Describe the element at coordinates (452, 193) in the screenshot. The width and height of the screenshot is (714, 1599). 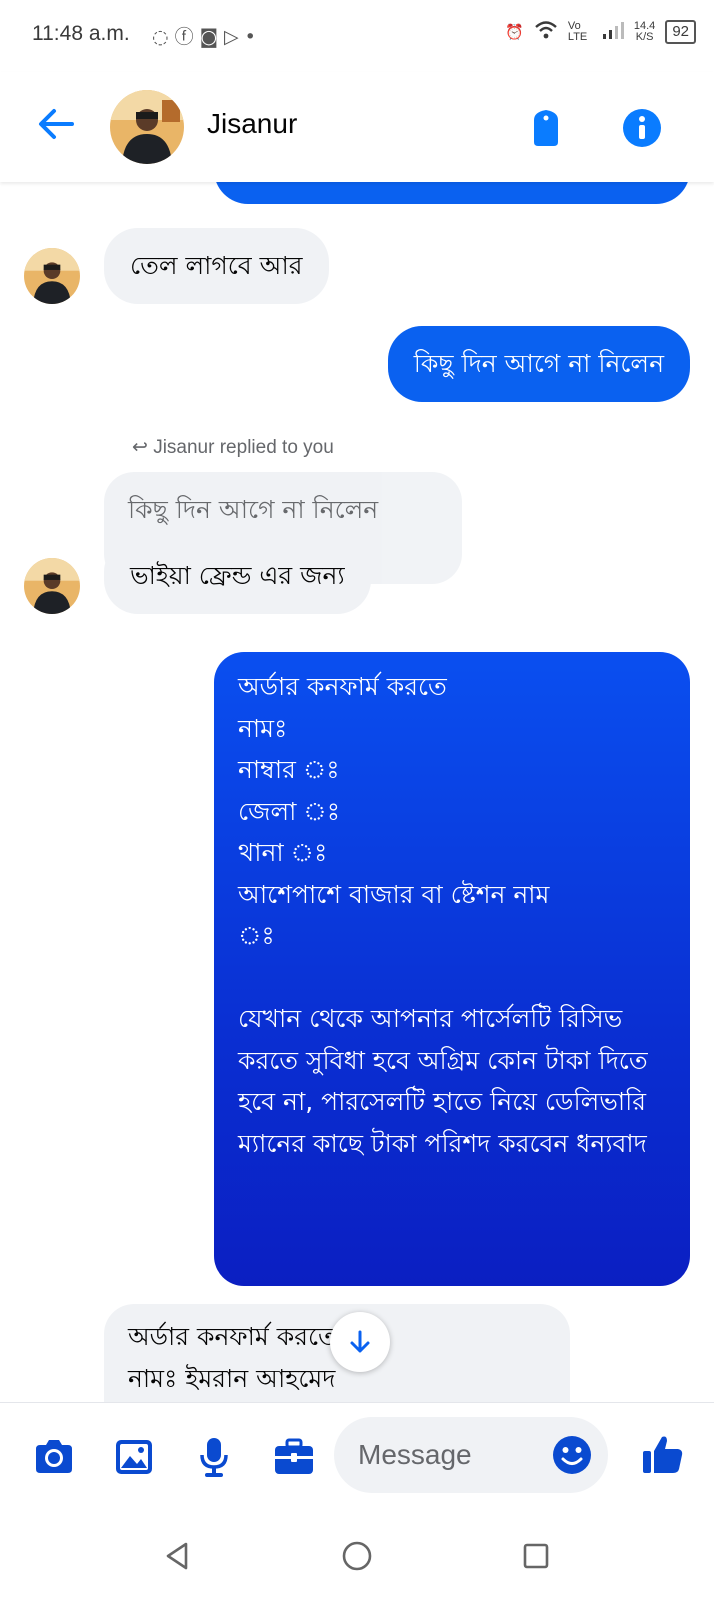
I see `message-bubble-outgoing-partial` at that location.